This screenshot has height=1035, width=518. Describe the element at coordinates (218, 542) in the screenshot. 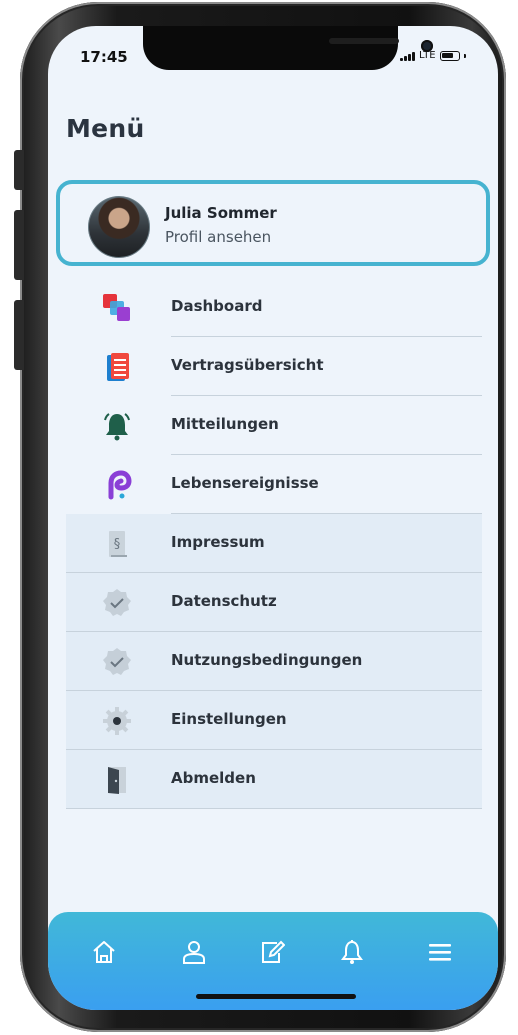

I see `menu-item-label: Impressum` at that location.